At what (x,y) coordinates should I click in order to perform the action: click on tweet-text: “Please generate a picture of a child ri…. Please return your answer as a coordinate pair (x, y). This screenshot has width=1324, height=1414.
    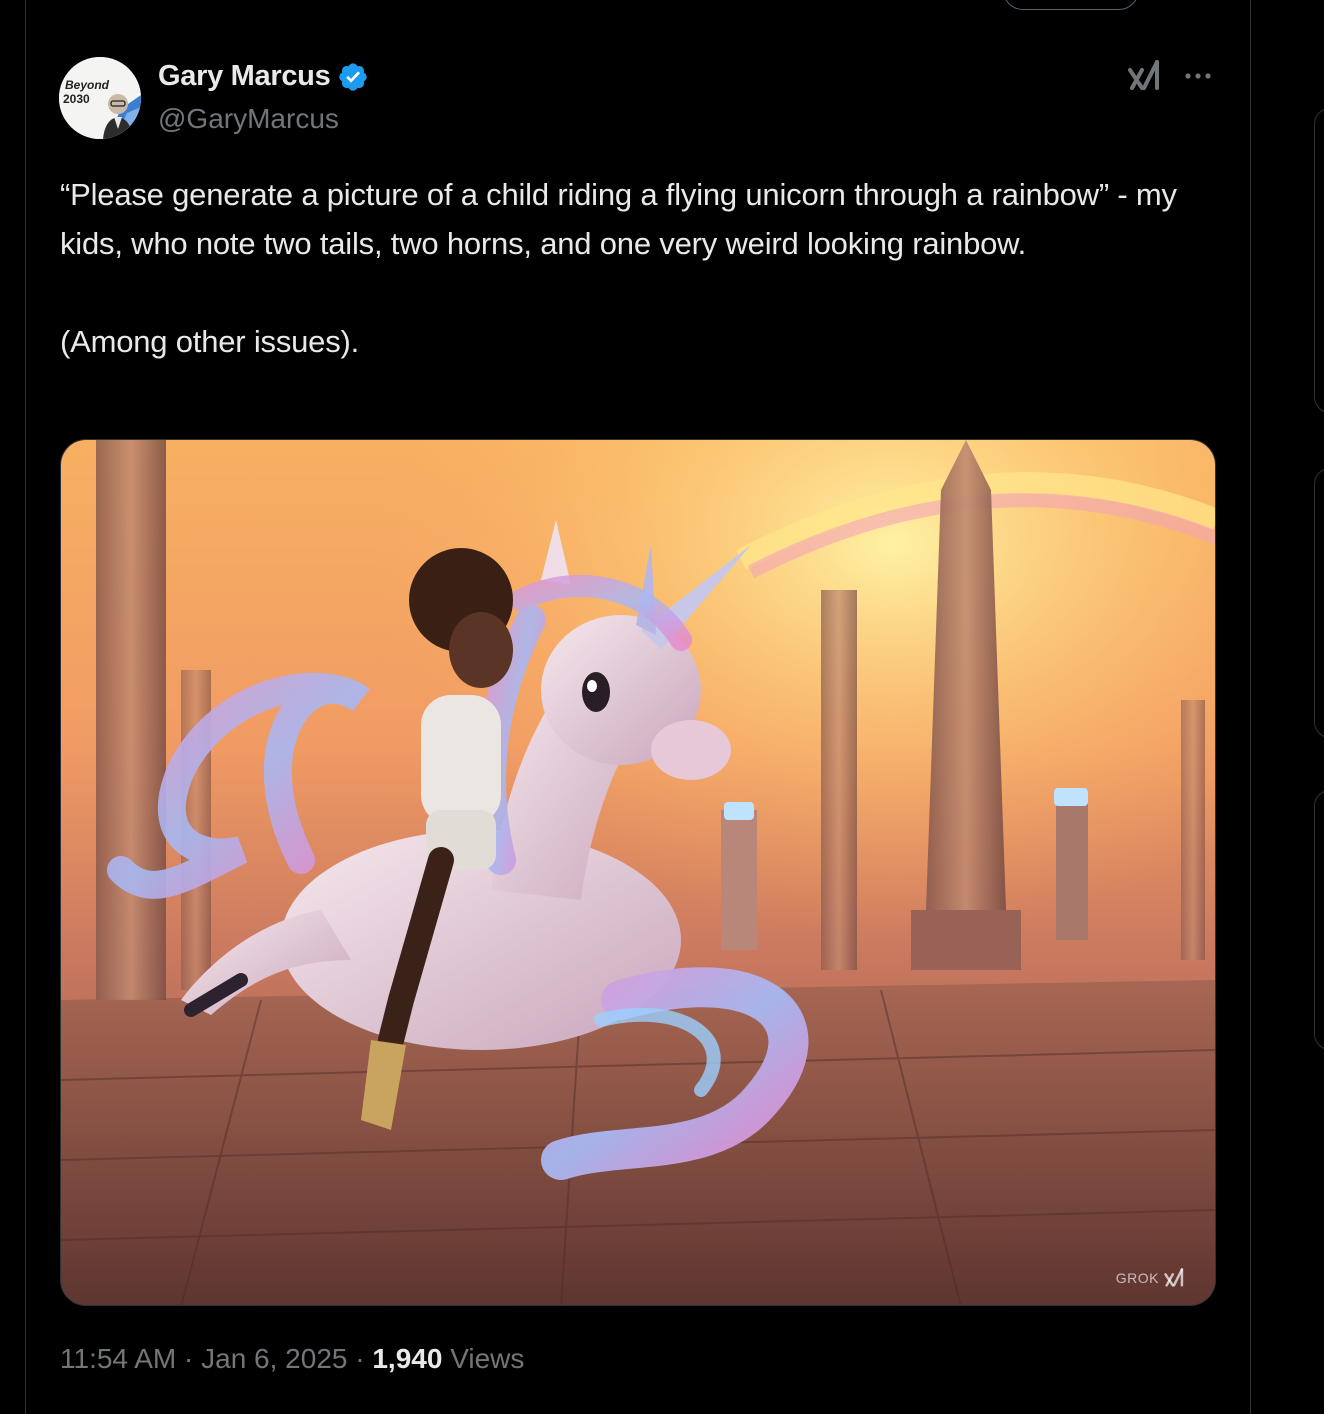
    Looking at the image, I should click on (635, 268).